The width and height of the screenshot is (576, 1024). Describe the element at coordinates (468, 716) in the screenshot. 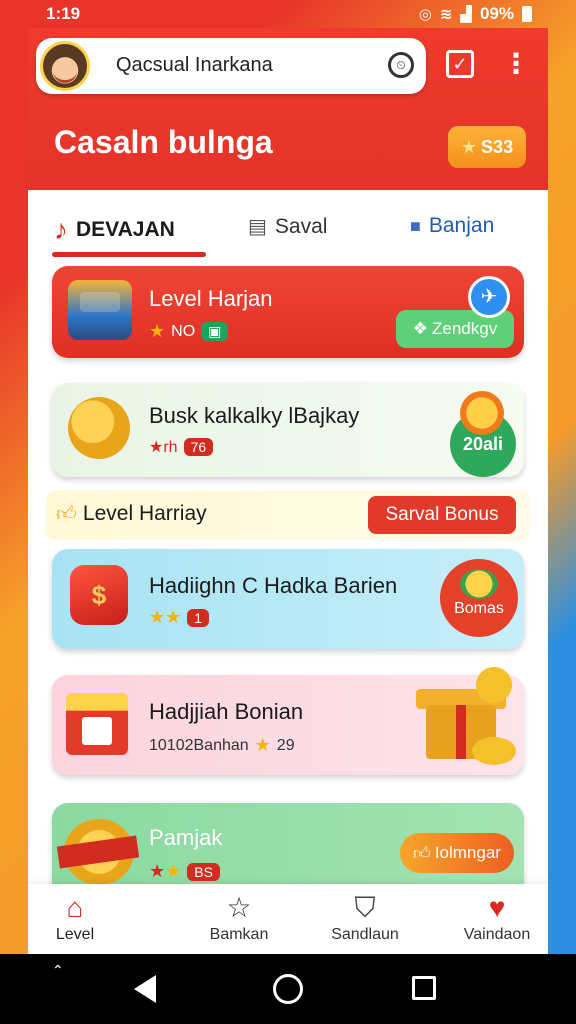

I see `treasure-gift-illustration` at that location.